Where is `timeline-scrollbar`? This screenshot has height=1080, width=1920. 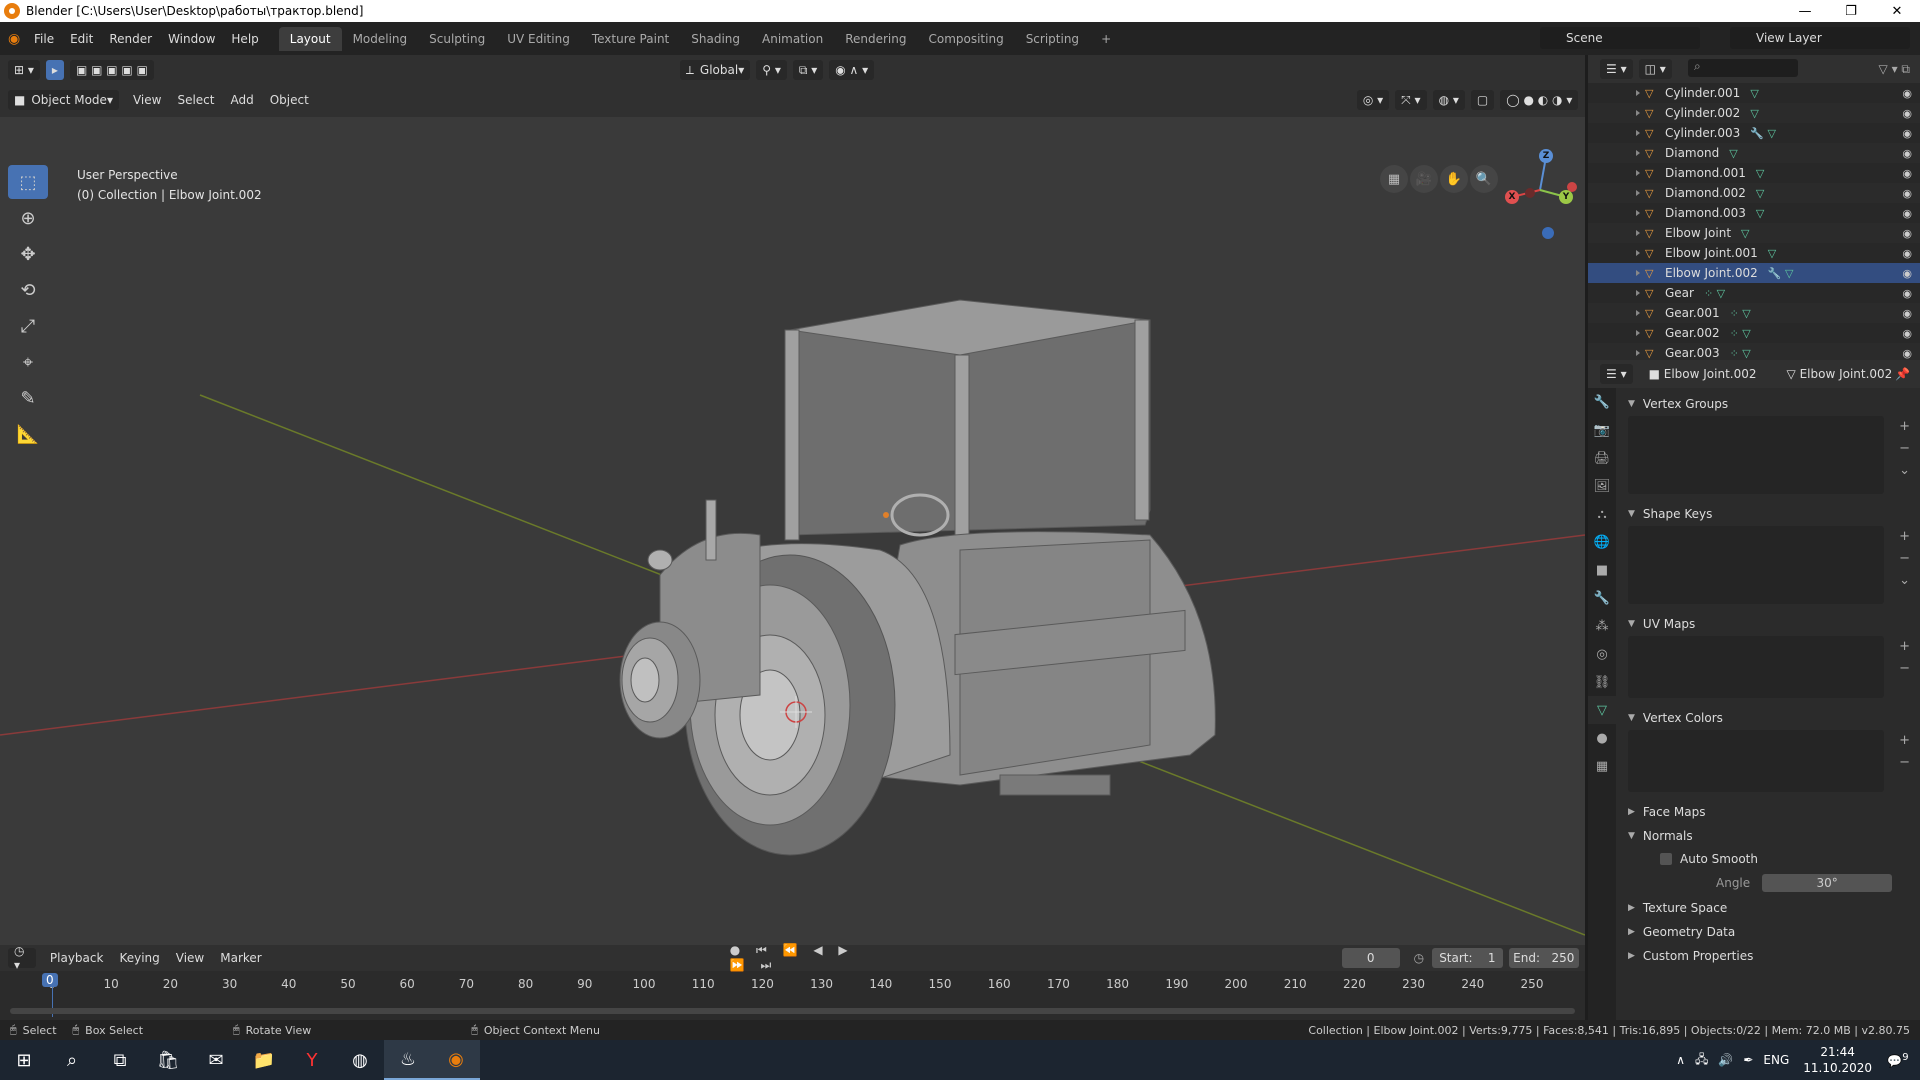
timeline-scrollbar is located at coordinates (792, 1011).